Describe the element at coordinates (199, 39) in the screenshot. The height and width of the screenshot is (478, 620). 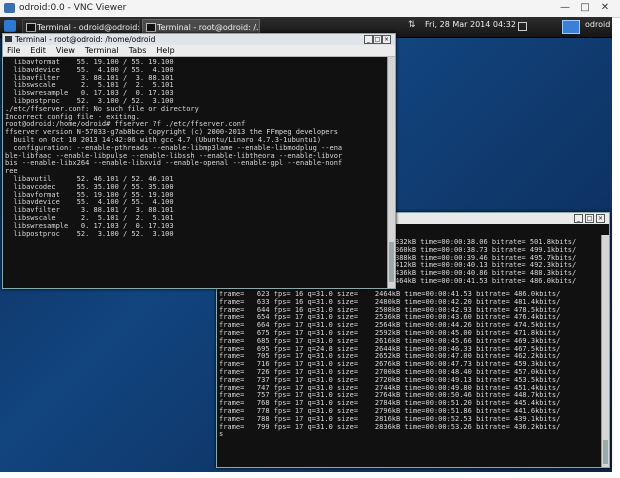
I see `terminal1-titlebar: Terminal - root@odroid: /home/odroid` at that location.